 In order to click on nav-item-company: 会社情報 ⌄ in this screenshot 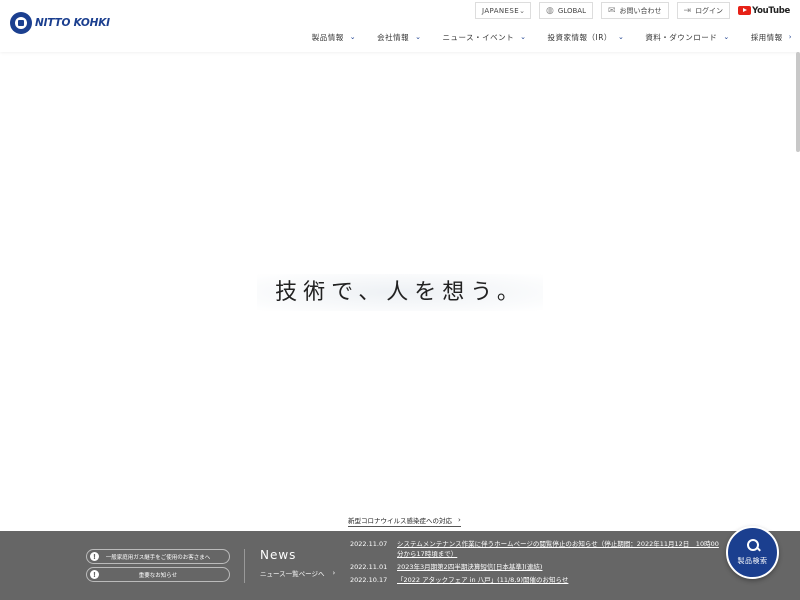, I will do `click(399, 37)`.